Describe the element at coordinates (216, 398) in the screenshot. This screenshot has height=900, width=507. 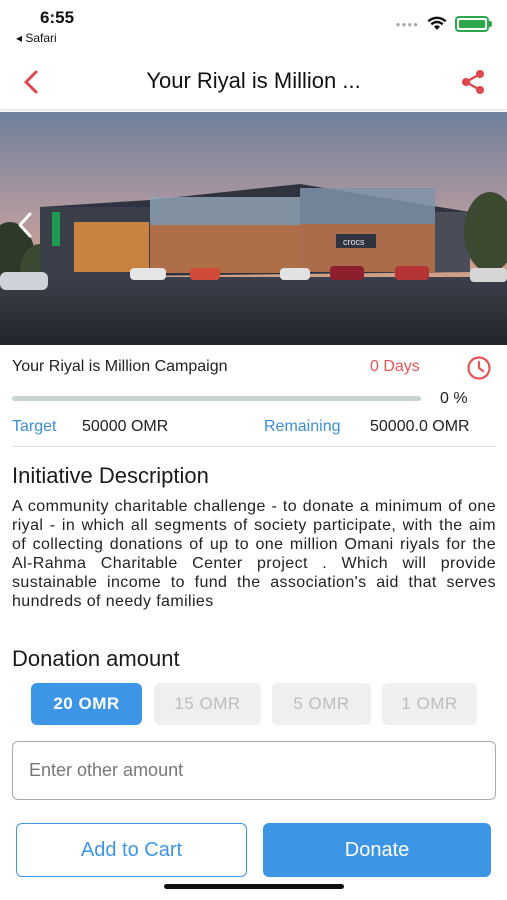
I see `progress-bar` at that location.